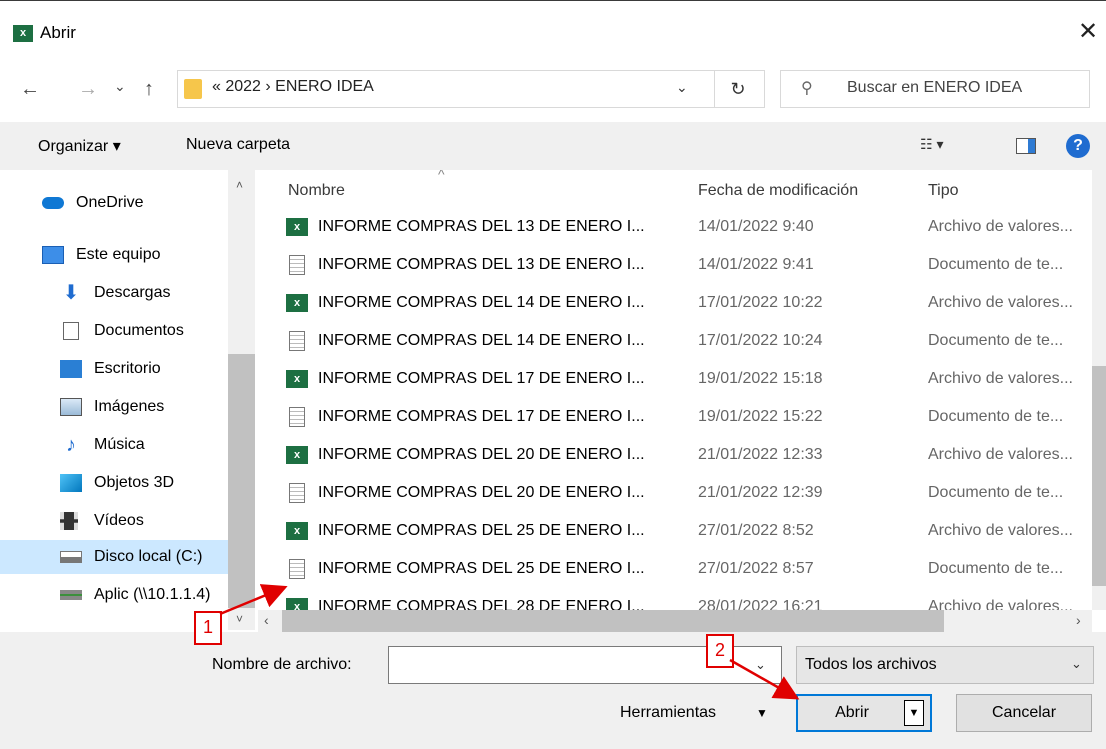  Describe the element at coordinates (509, 642) in the screenshot. I see `annotation-arrows` at that location.